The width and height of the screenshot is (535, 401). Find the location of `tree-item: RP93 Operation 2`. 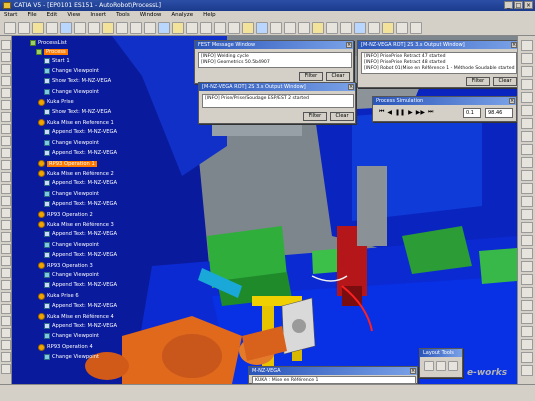

tree-item: RP93 Operation 2 is located at coordinates (65, 214).